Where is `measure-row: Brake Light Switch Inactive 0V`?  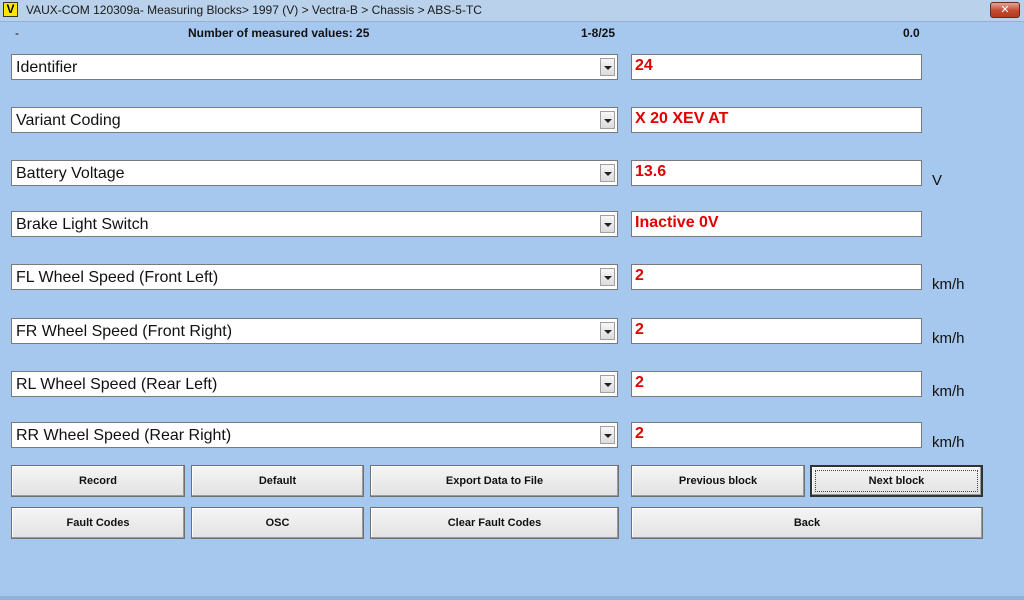
measure-row: Brake Light Switch Inactive 0V is located at coordinates (512, 225).